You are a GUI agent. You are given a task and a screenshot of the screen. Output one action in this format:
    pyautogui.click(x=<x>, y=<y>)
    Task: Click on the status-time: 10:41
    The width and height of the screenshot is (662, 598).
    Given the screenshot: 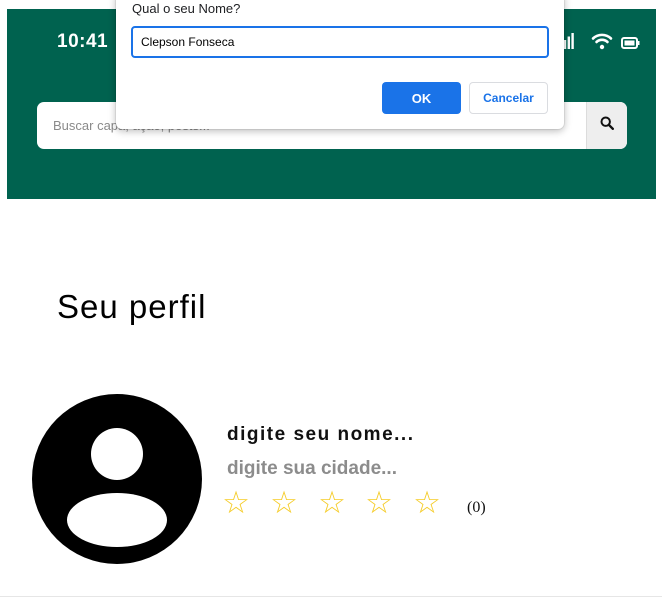 What is the action you would take?
    pyautogui.click(x=83, y=41)
    